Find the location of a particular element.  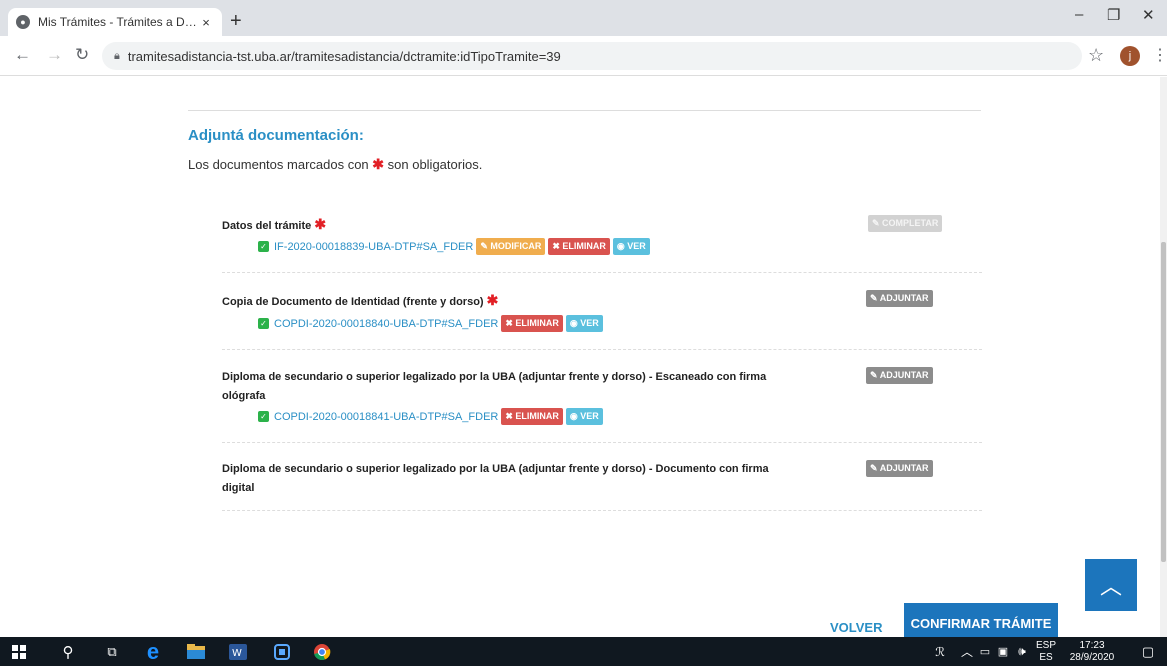

clock-time: 17:23 is located at coordinates (1092, 645).